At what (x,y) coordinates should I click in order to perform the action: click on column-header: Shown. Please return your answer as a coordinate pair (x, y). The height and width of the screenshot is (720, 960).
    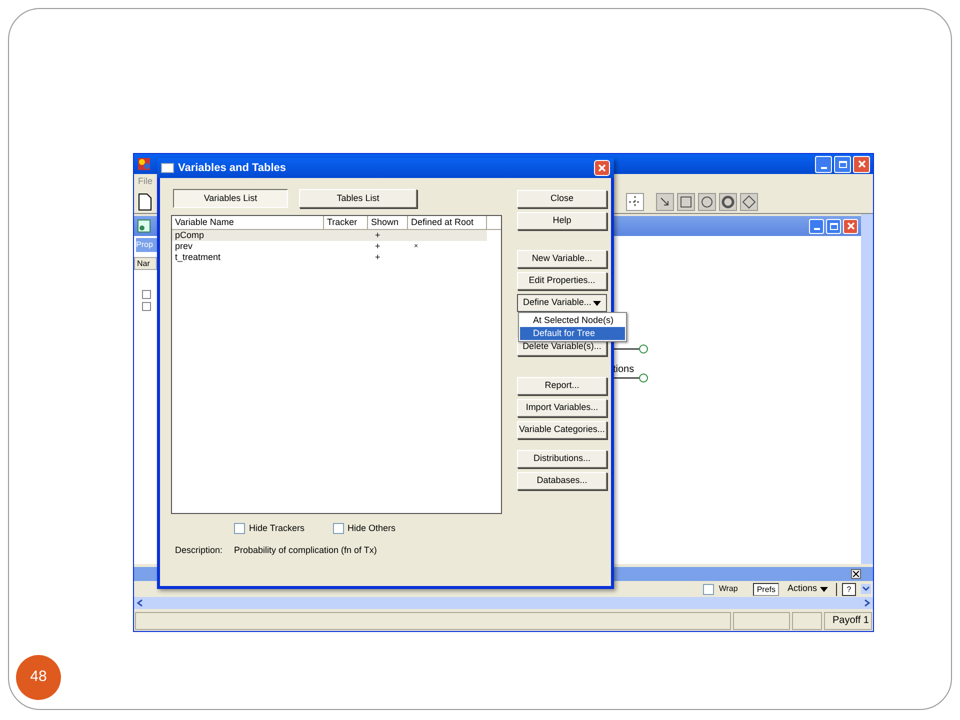
    Looking at the image, I should click on (388, 222).